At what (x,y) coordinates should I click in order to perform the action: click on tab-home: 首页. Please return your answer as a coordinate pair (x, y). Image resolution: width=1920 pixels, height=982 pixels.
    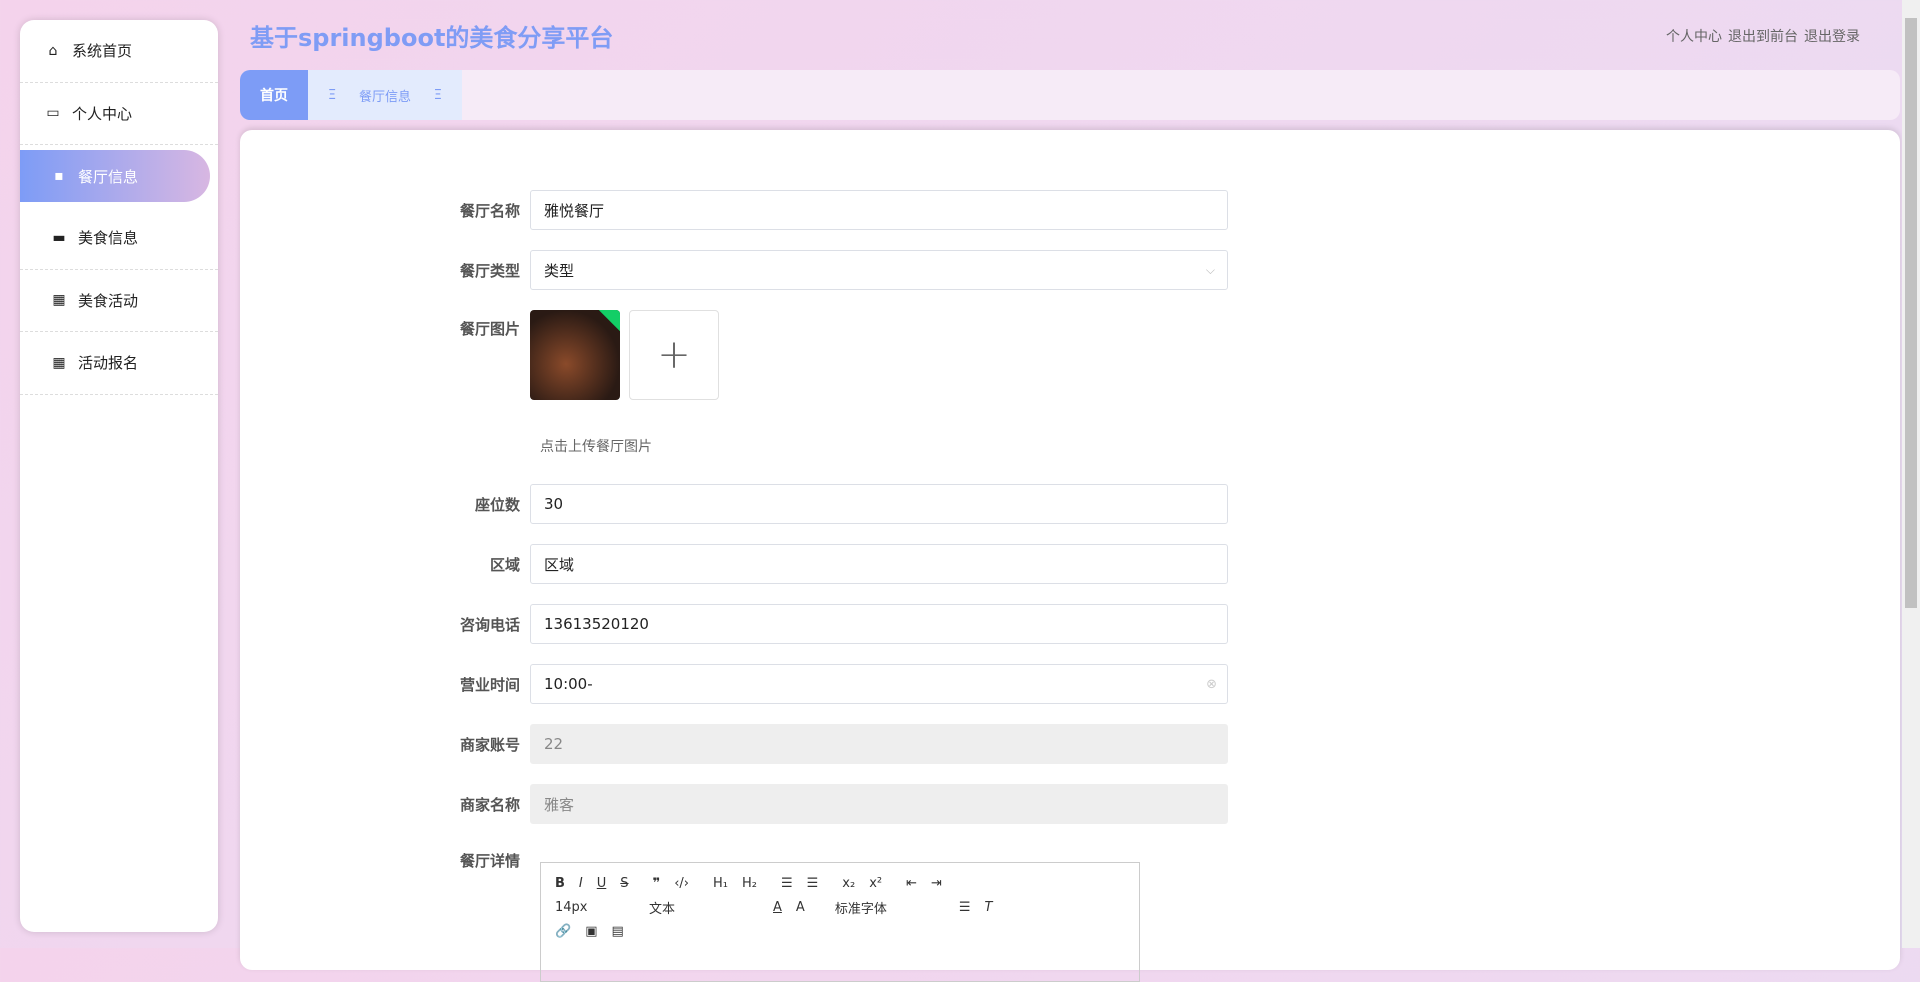
    Looking at the image, I should click on (274, 95).